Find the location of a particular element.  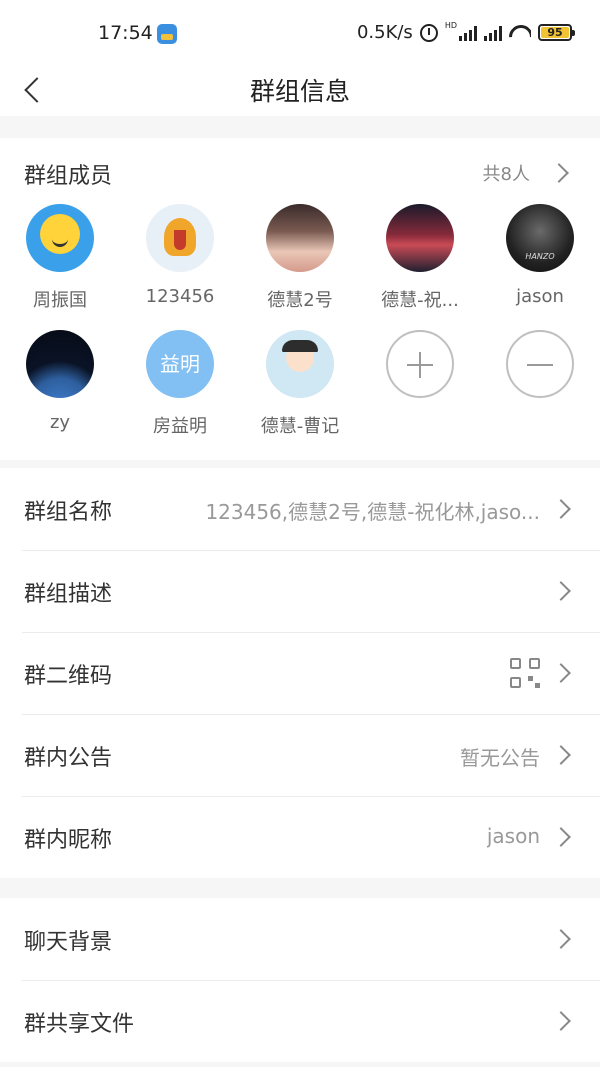

announcement-row: 群内公告 暂无公告 is located at coordinates (300, 755).